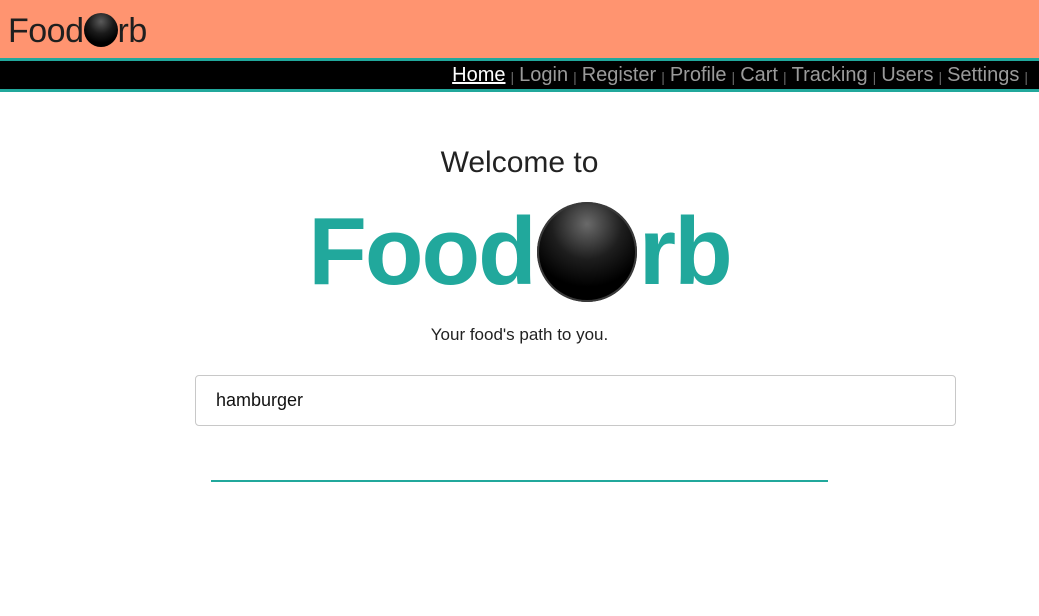 The image size is (1039, 616). I want to click on nav-bottom-border, so click(519, 90).